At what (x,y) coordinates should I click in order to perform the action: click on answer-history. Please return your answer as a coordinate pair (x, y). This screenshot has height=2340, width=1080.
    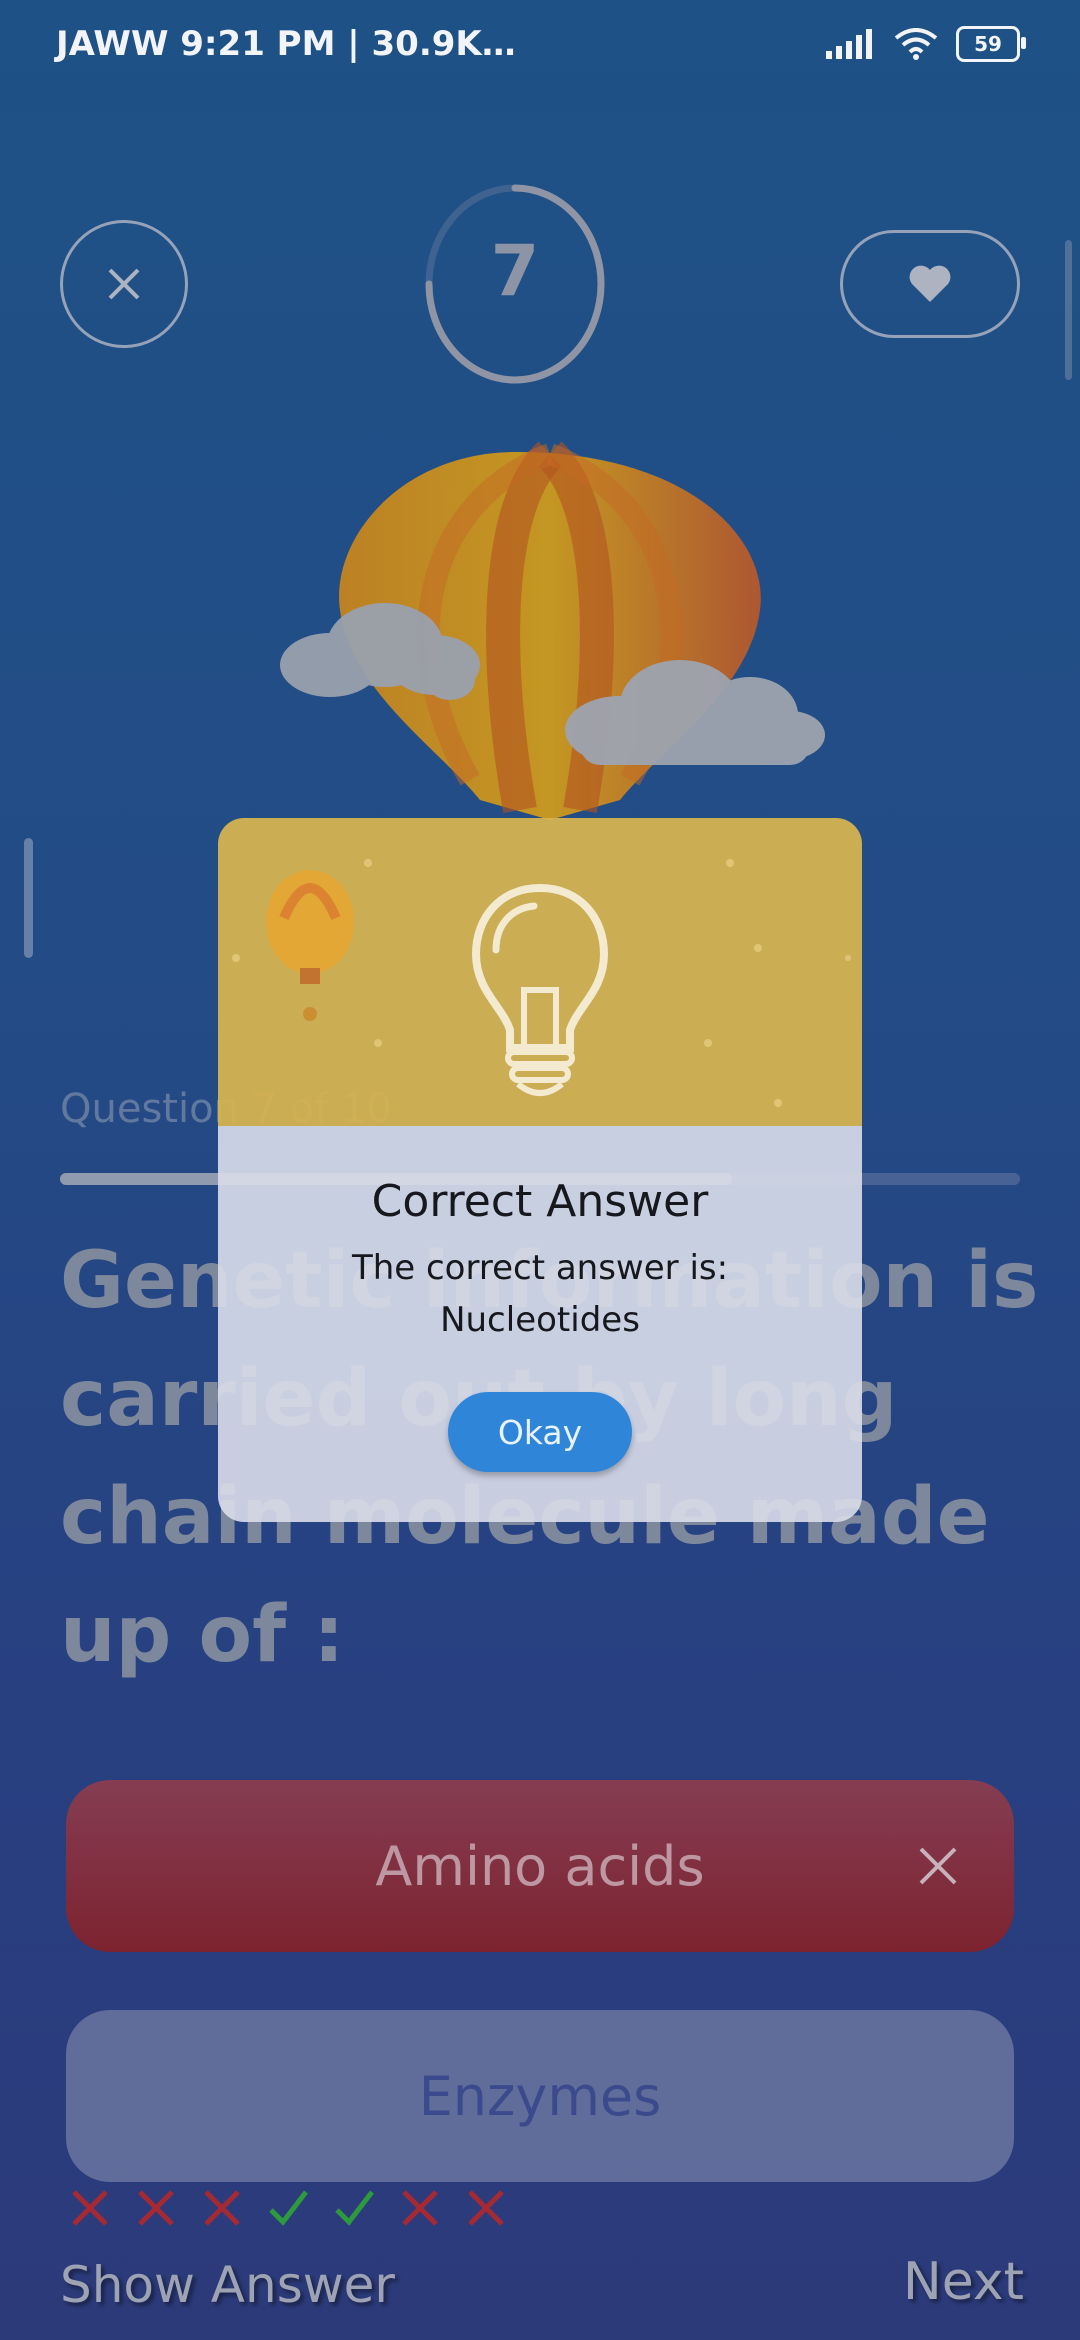
    Looking at the image, I should click on (288, 2208).